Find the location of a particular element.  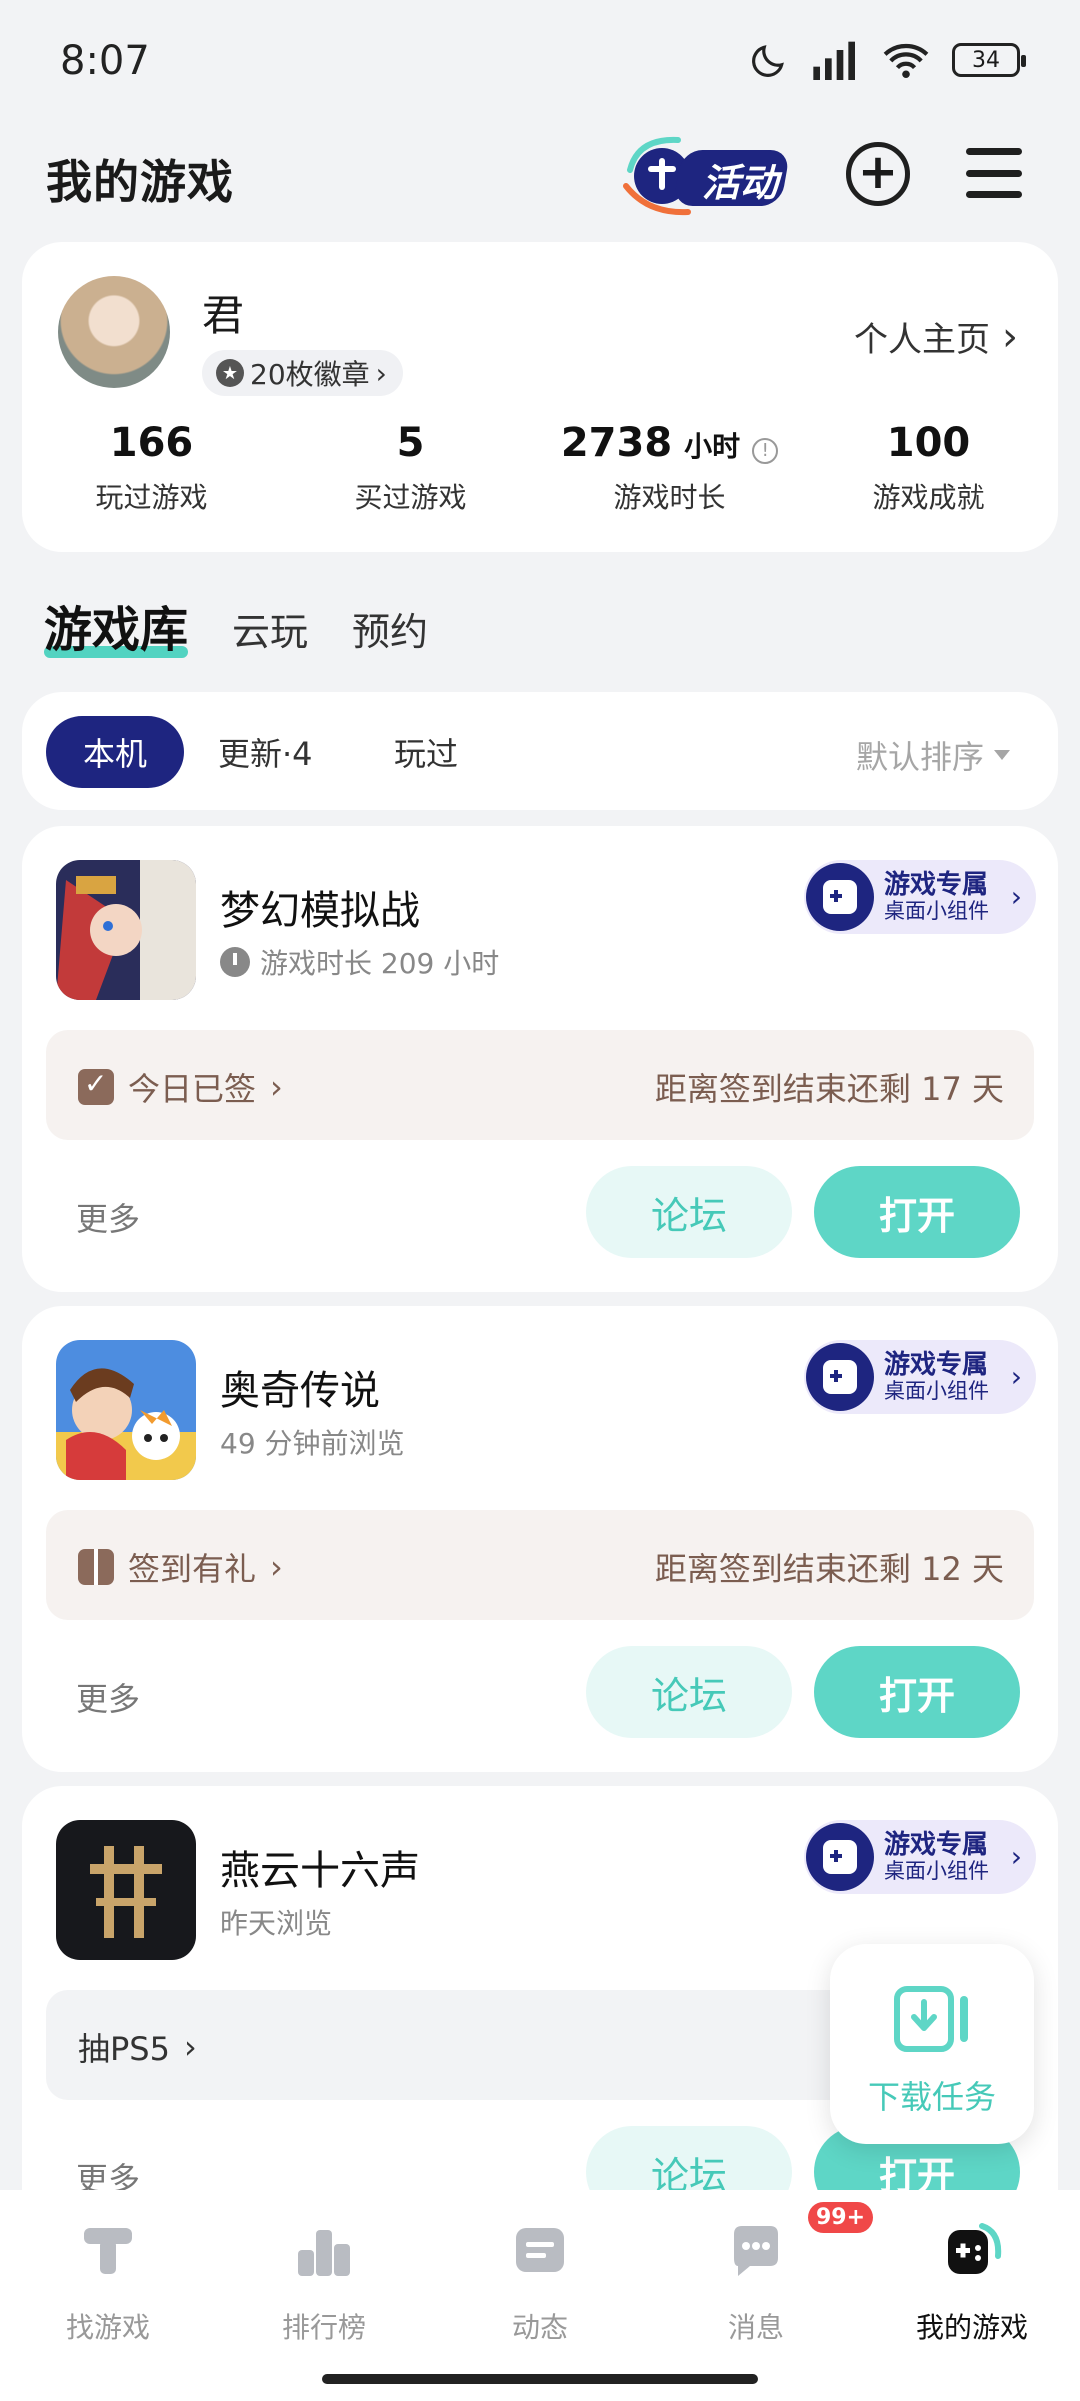

add-button: + is located at coordinates (878, 174).